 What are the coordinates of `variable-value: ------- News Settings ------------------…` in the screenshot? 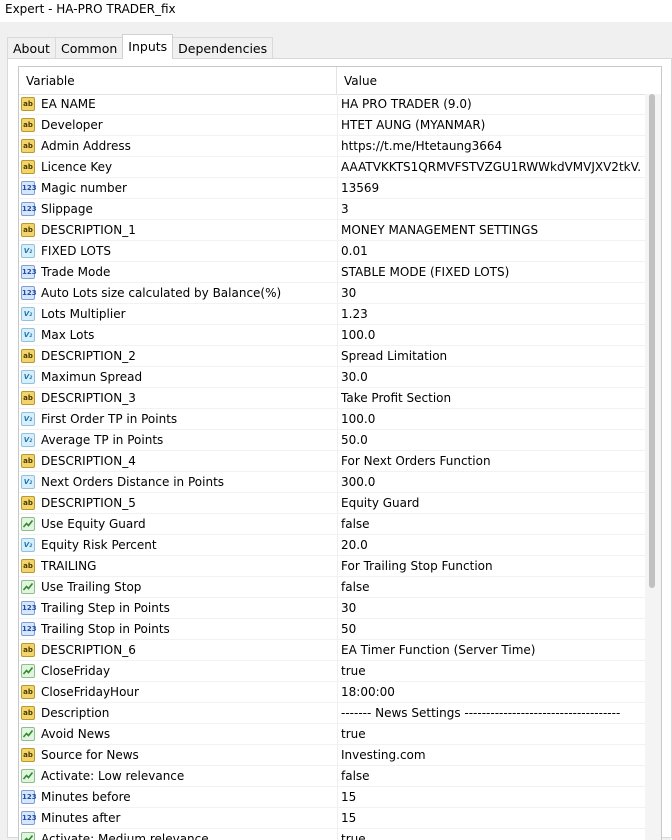 It's located at (491, 713).